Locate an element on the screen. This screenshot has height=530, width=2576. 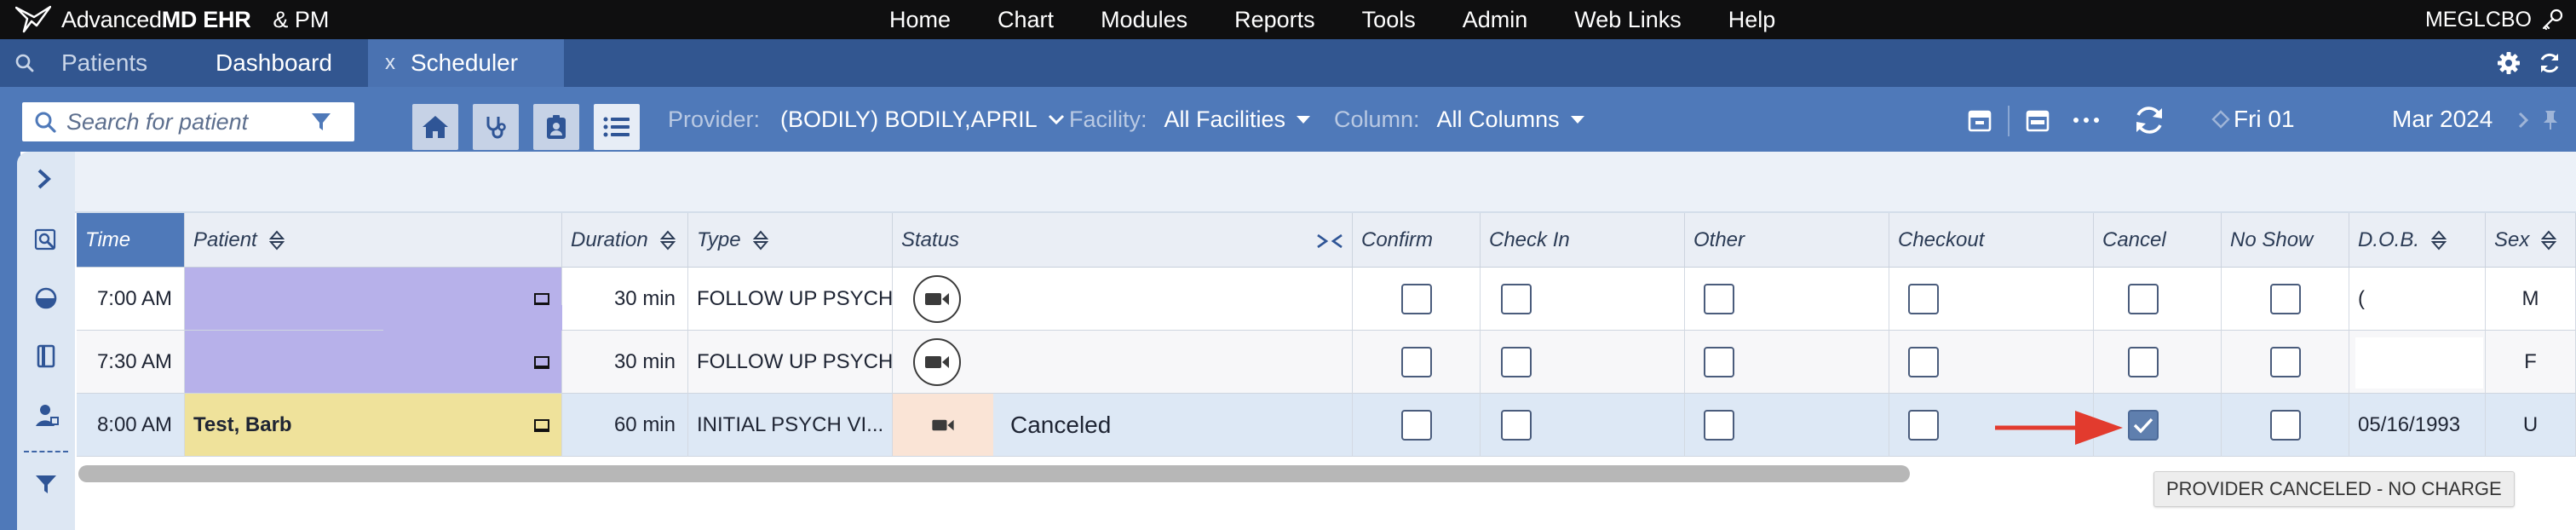
card-icon is located at coordinates (1979, 121).